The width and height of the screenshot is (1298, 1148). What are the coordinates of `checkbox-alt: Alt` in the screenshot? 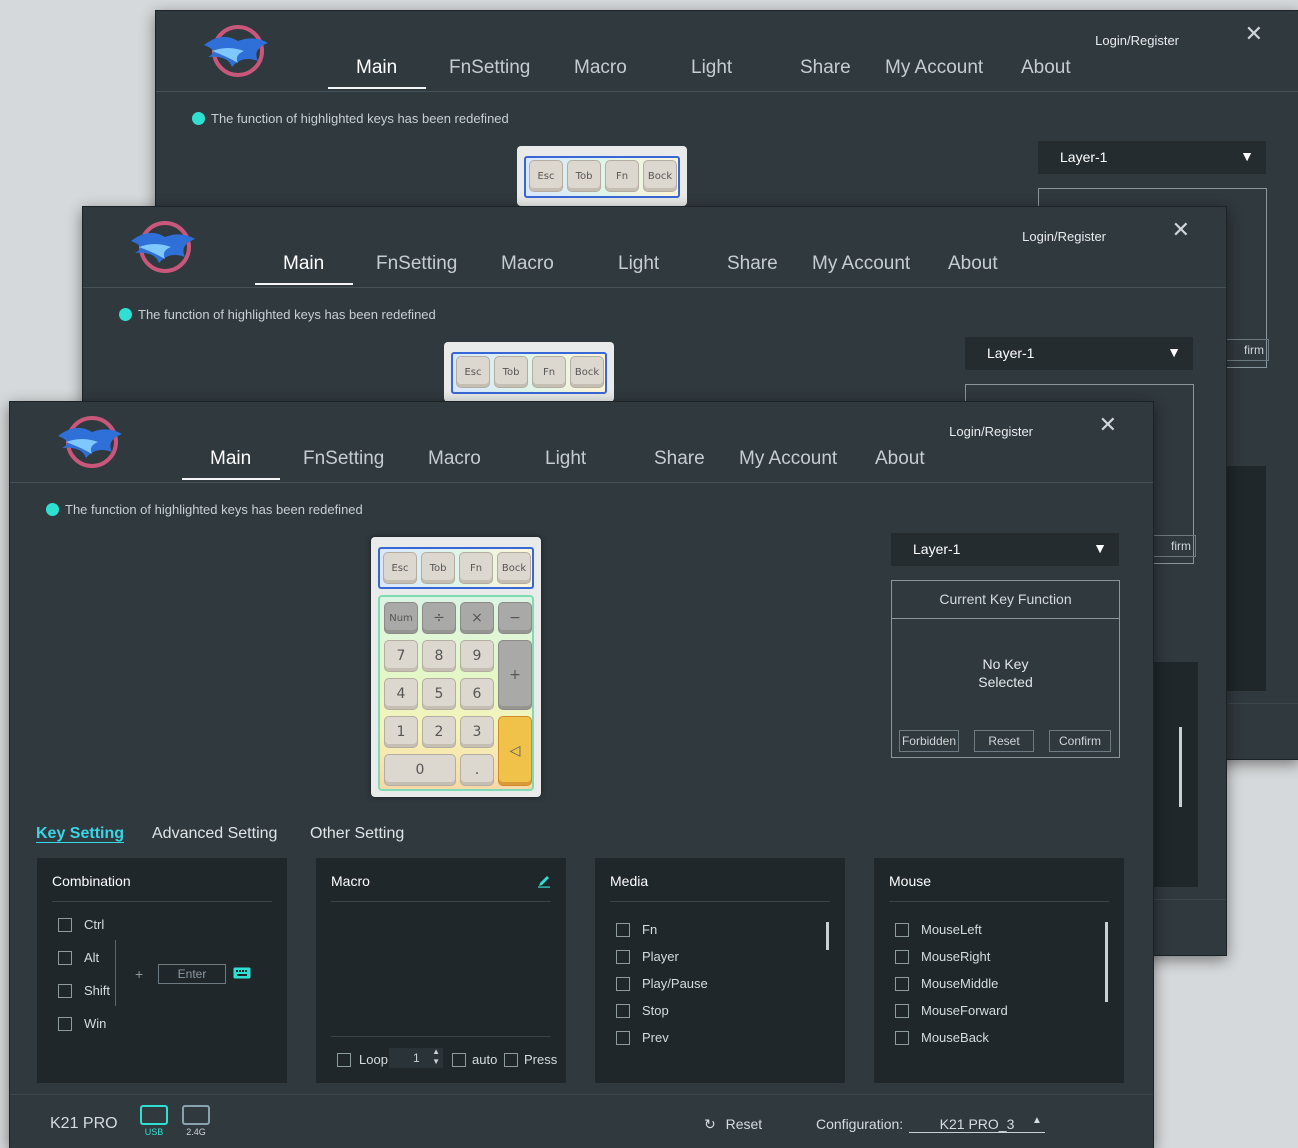 It's located at (78, 957).